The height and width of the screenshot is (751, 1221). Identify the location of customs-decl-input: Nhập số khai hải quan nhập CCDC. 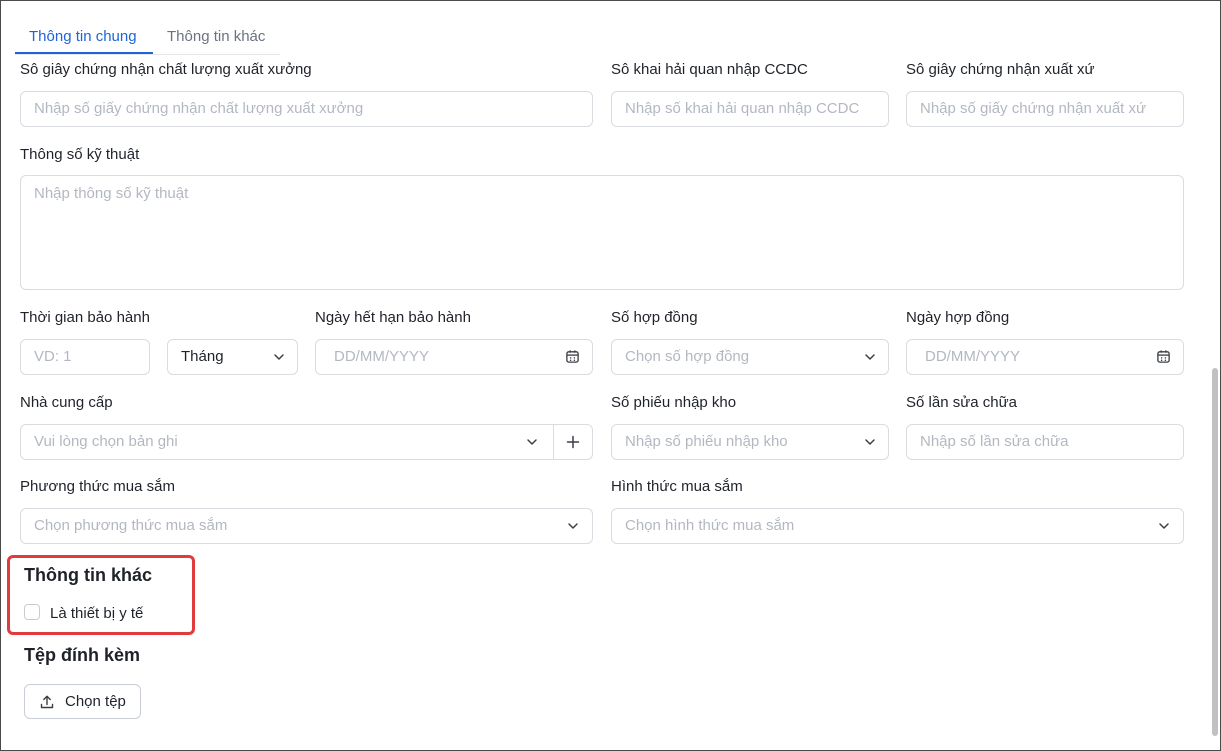
(750, 109).